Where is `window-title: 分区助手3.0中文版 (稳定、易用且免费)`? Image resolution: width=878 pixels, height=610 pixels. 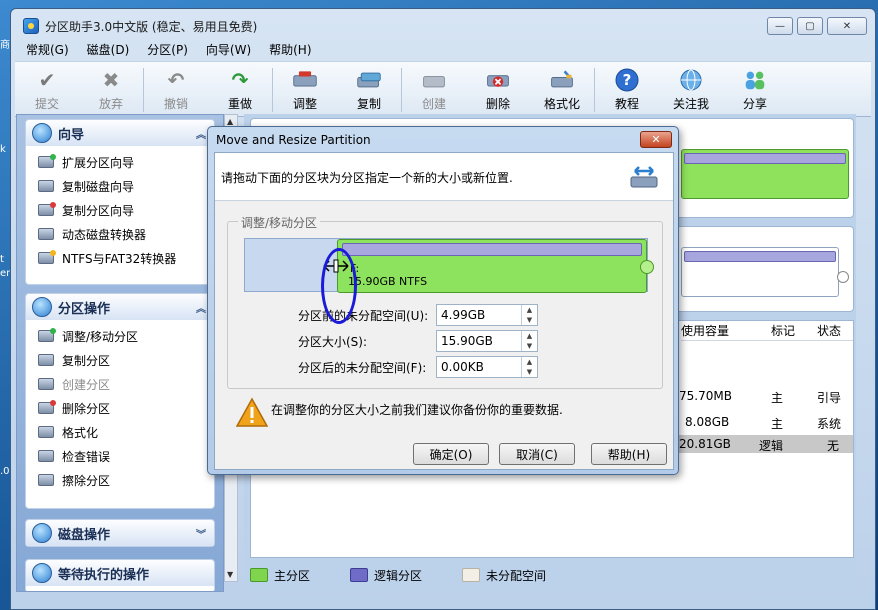
window-title: 分区助手3.0中文版 (稳定、易用且免费) is located at coordinates (151, 27).